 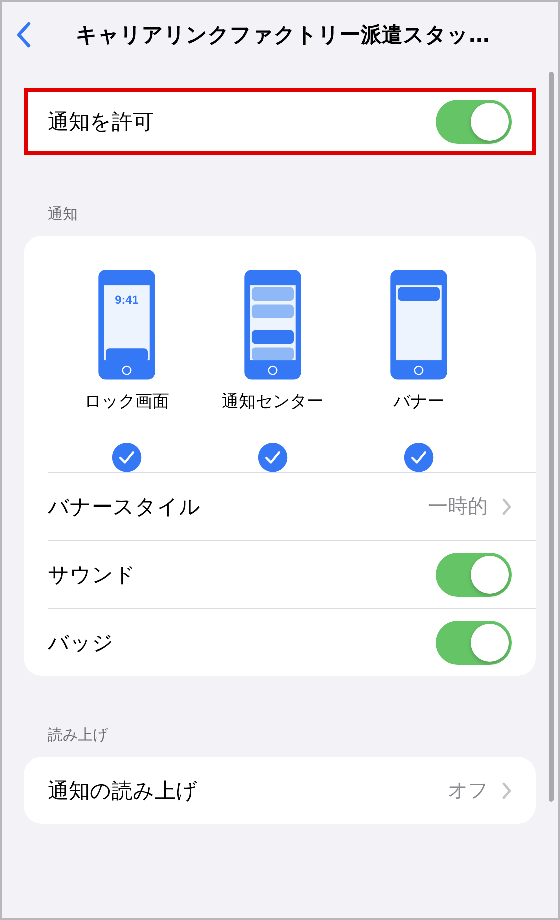 What do you see at coordinates (127, 401) in the screenshot?
I see `style-label: ロック画面` at bounding box center [127, 401].